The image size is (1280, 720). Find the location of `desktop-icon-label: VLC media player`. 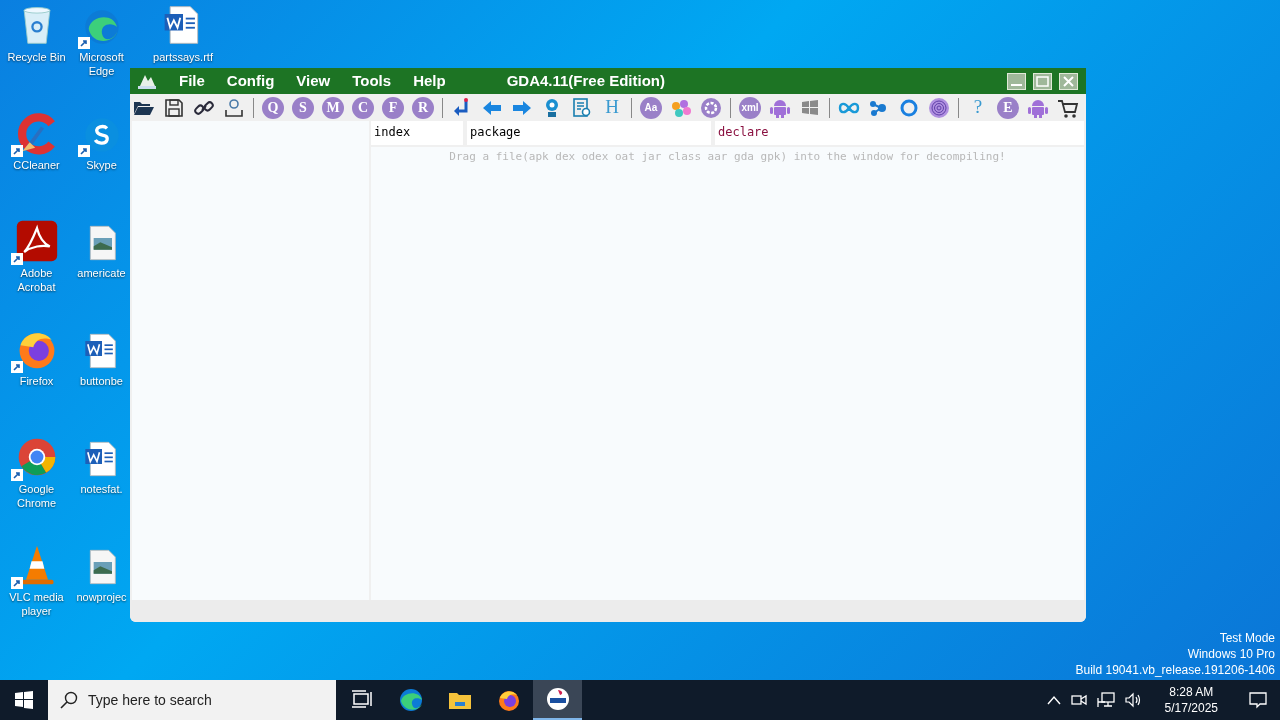

desktop-icon-label: VLC media player is located at coordinates (36, 604).